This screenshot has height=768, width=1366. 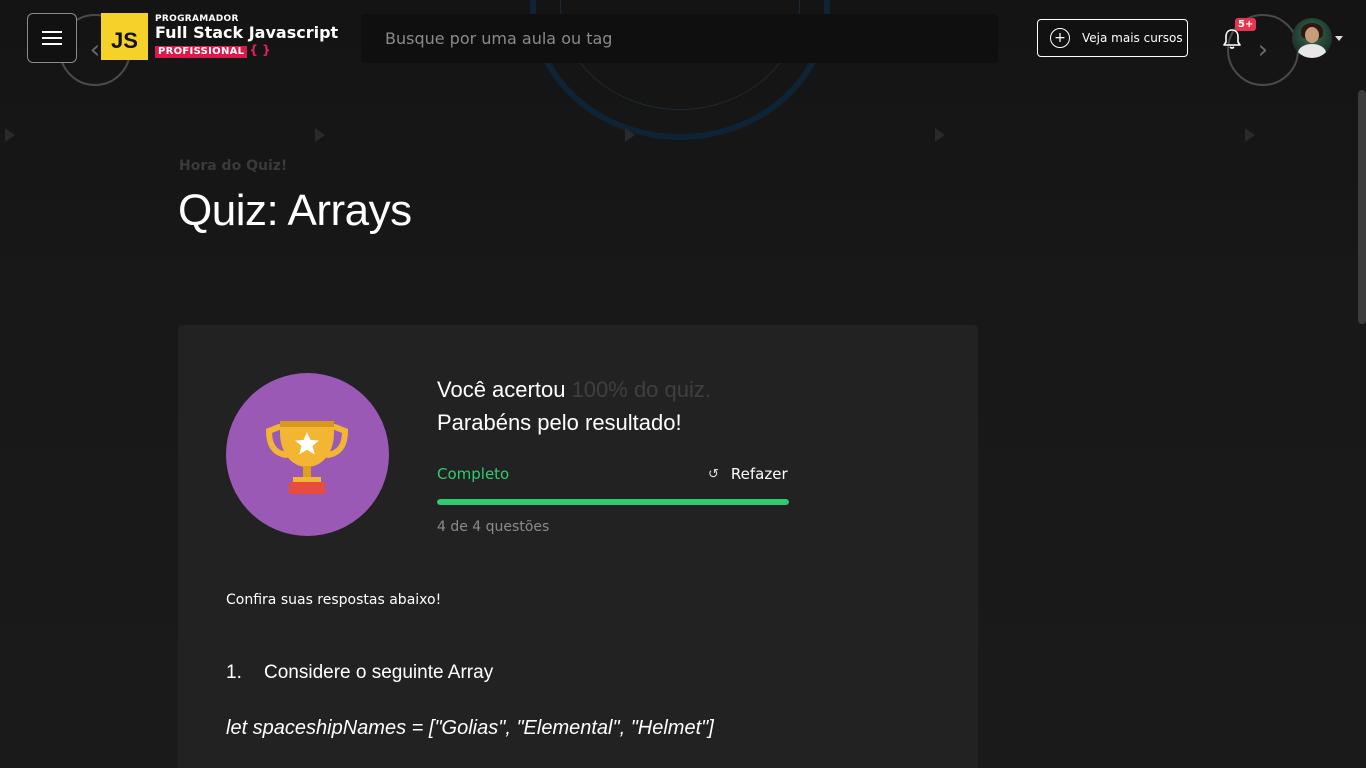 What do you see at coordinates (641, 389) in the screenshot?
I see `result-score-value: 100% do quiz.` at bounding box center [641, 389].